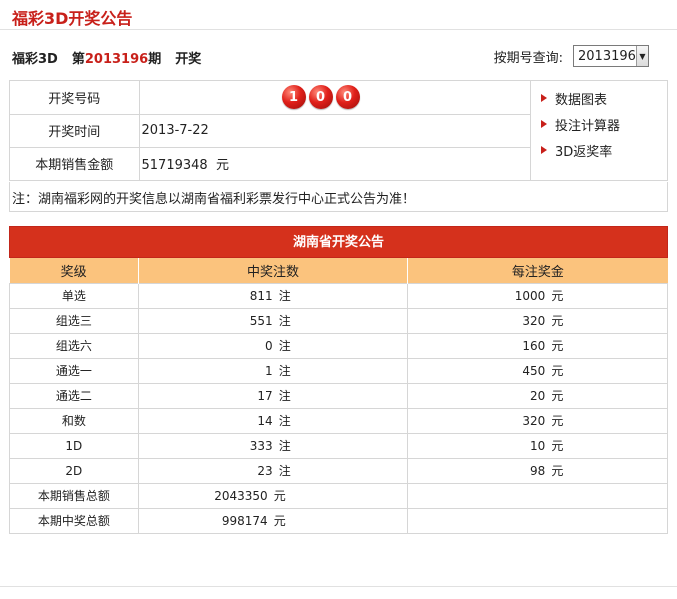 This screenshot has height=599, width=677. I want to click on prize-level: 和数, so click(74, 420).